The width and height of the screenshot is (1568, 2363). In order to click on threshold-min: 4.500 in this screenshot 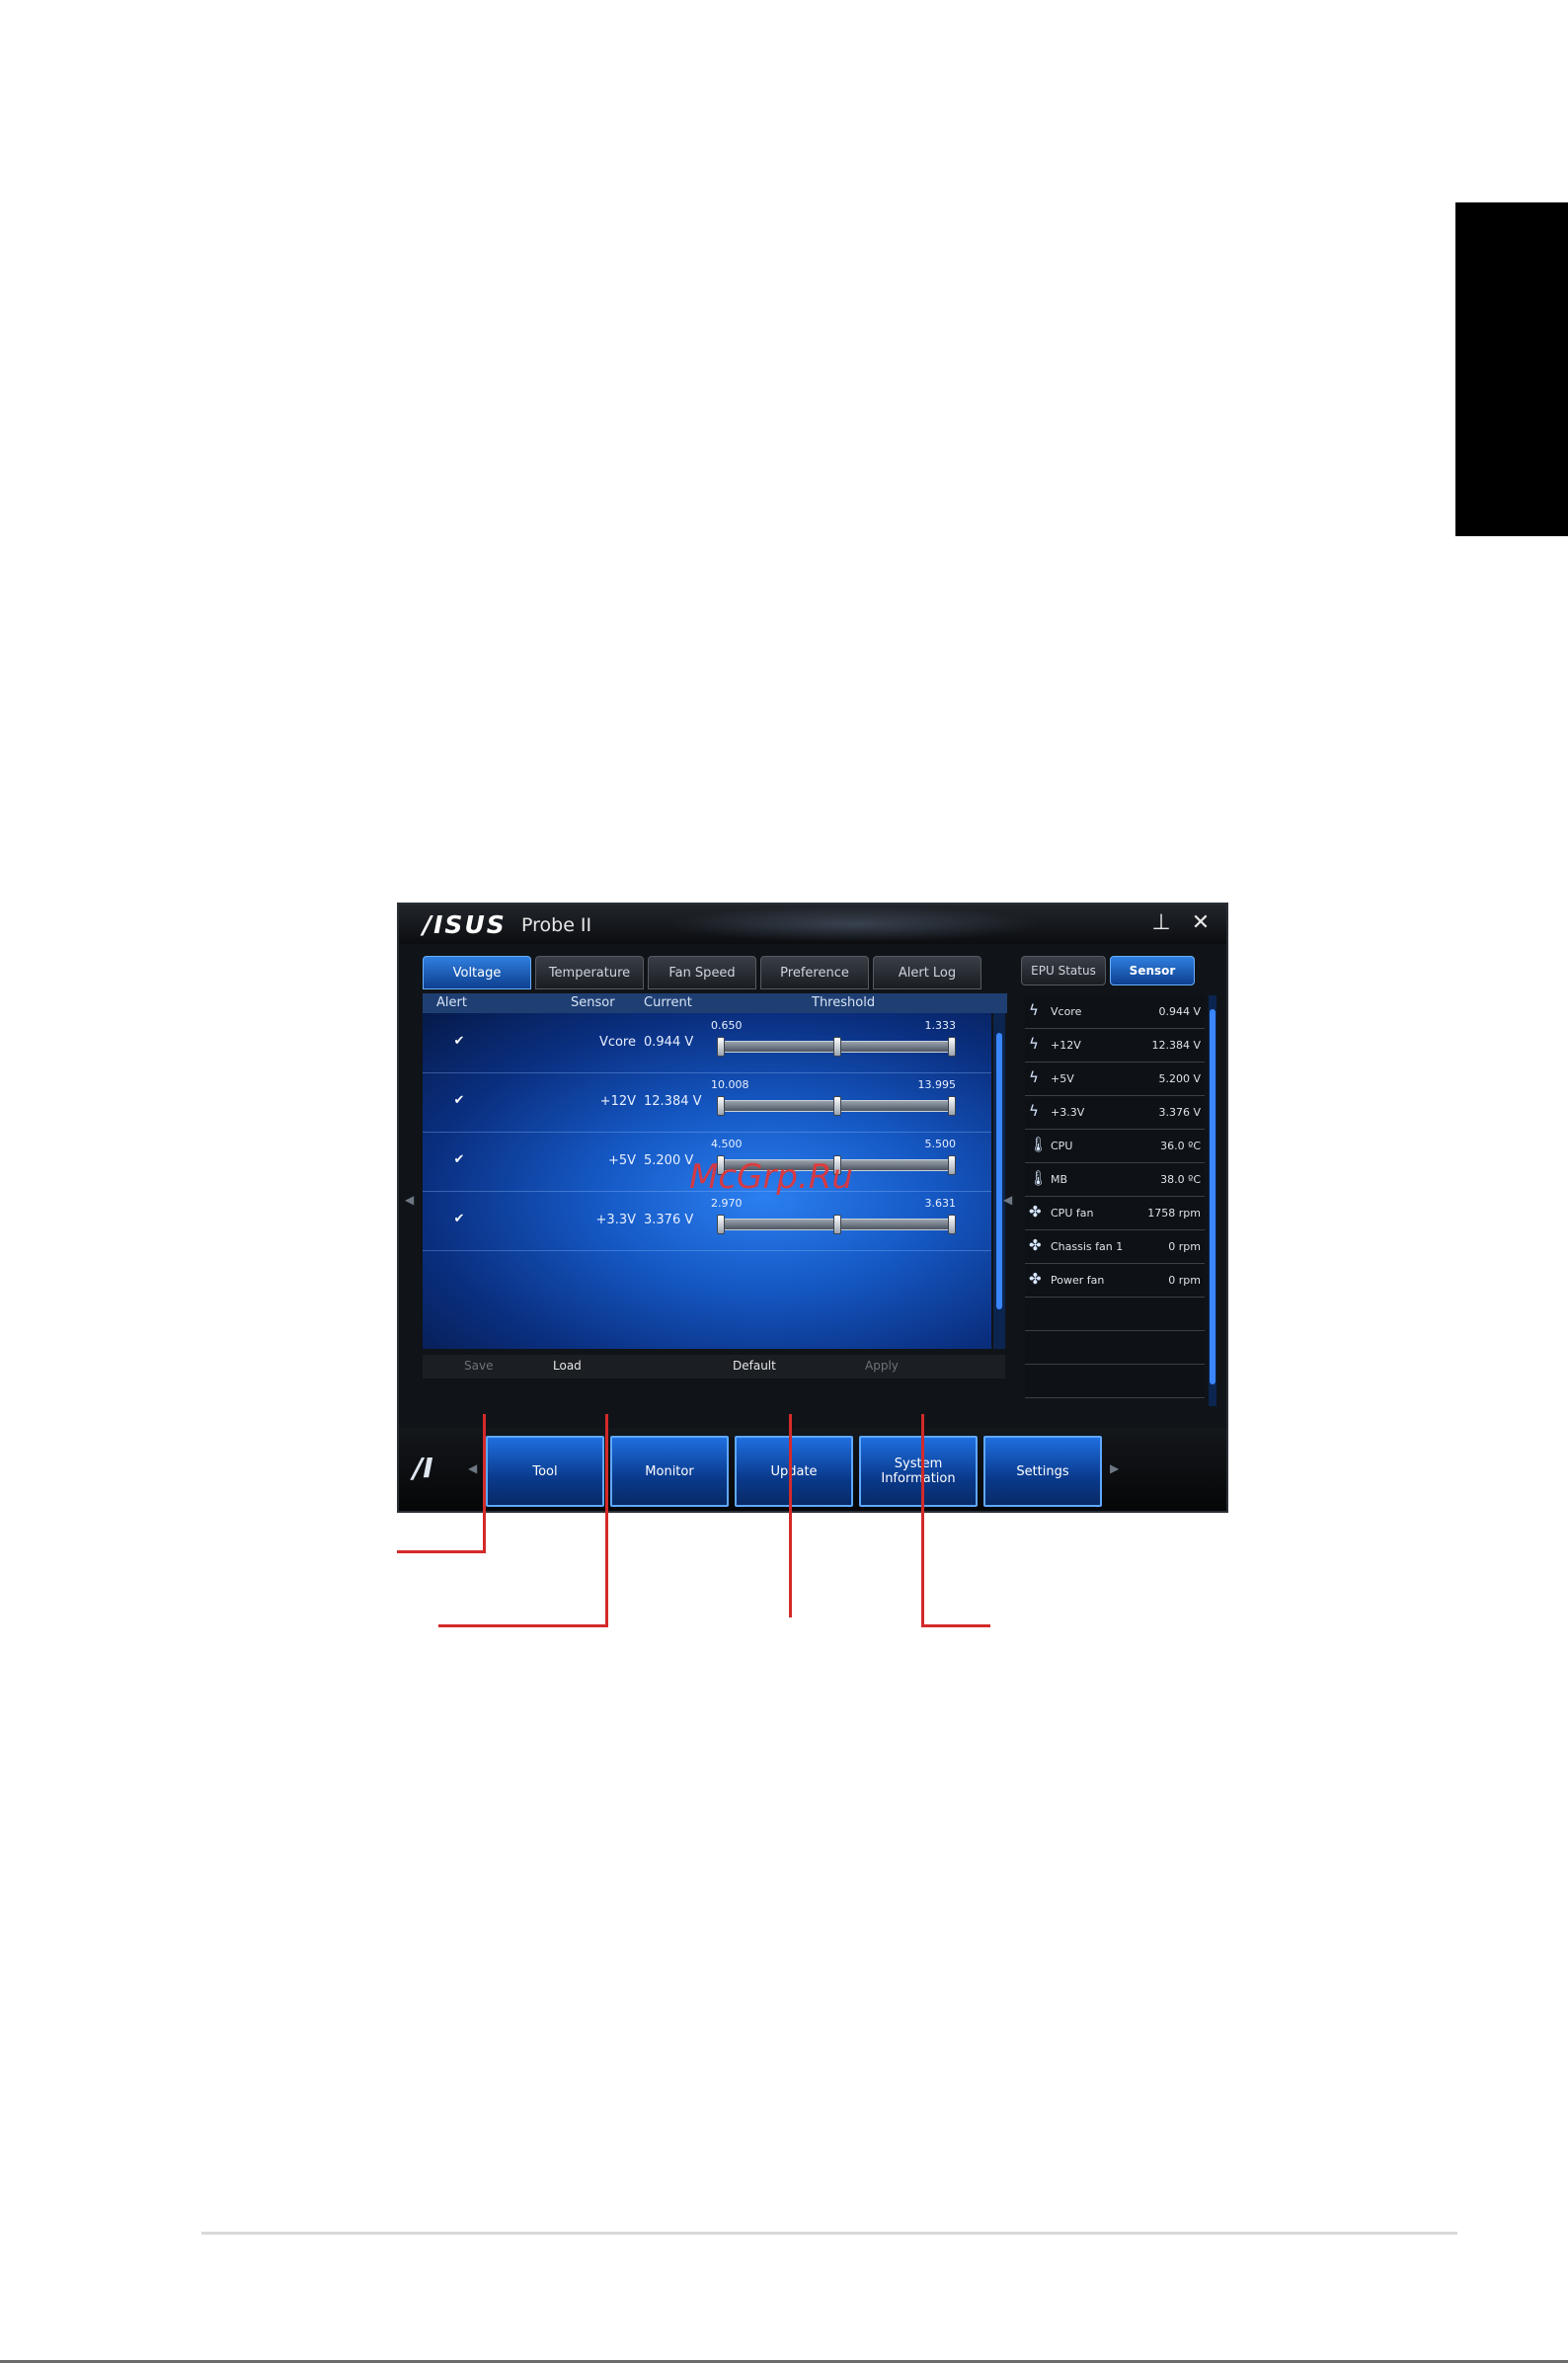, I will do `click(727, 1144)`.